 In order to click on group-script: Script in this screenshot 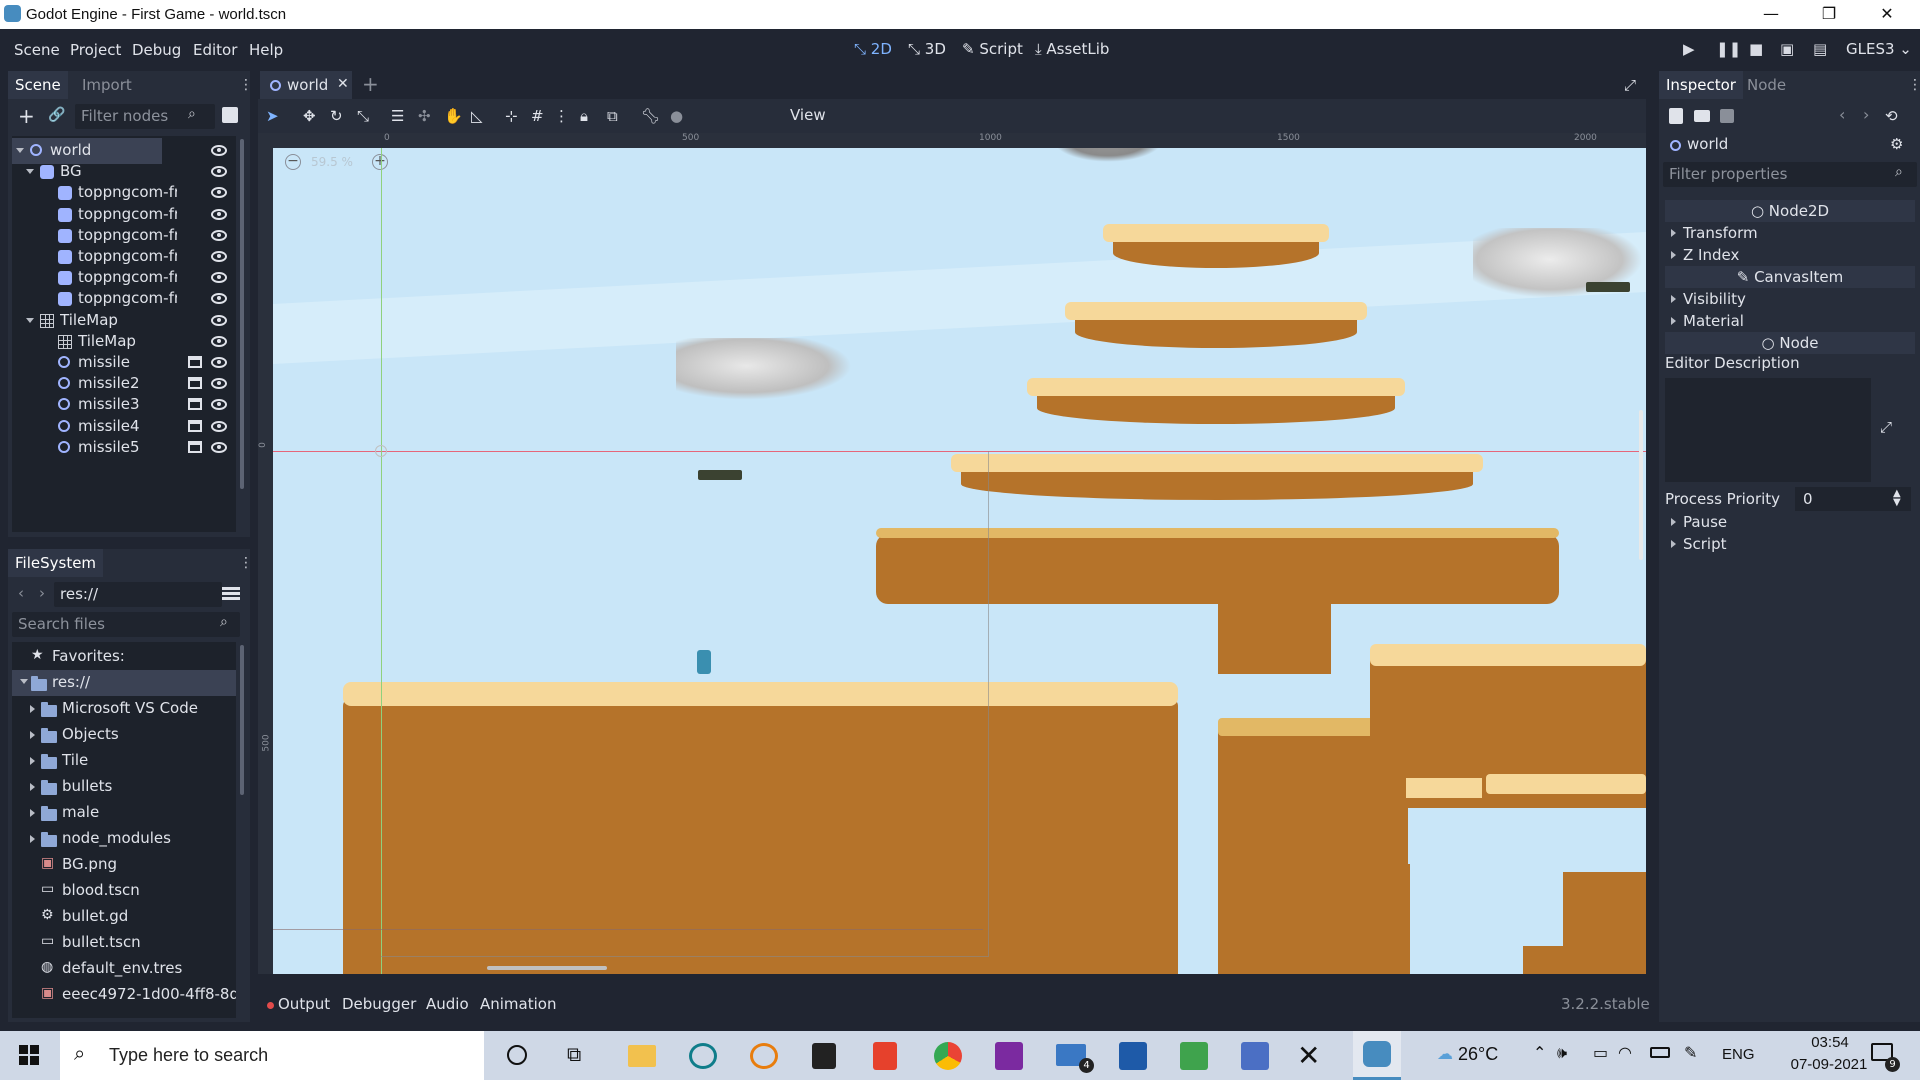, I will do `click(1790, 544)`.